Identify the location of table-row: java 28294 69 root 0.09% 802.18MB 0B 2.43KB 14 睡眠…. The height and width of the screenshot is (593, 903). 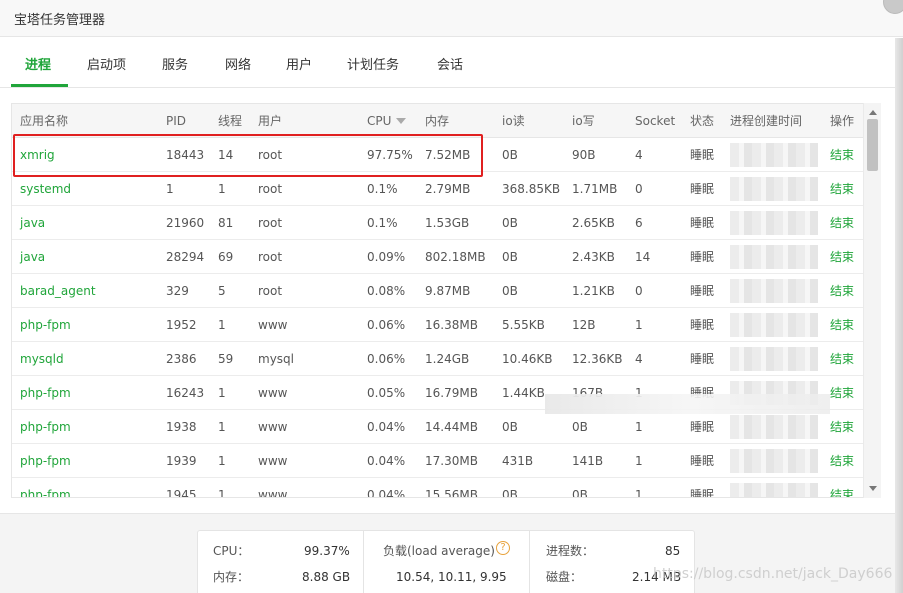
(438, 257).